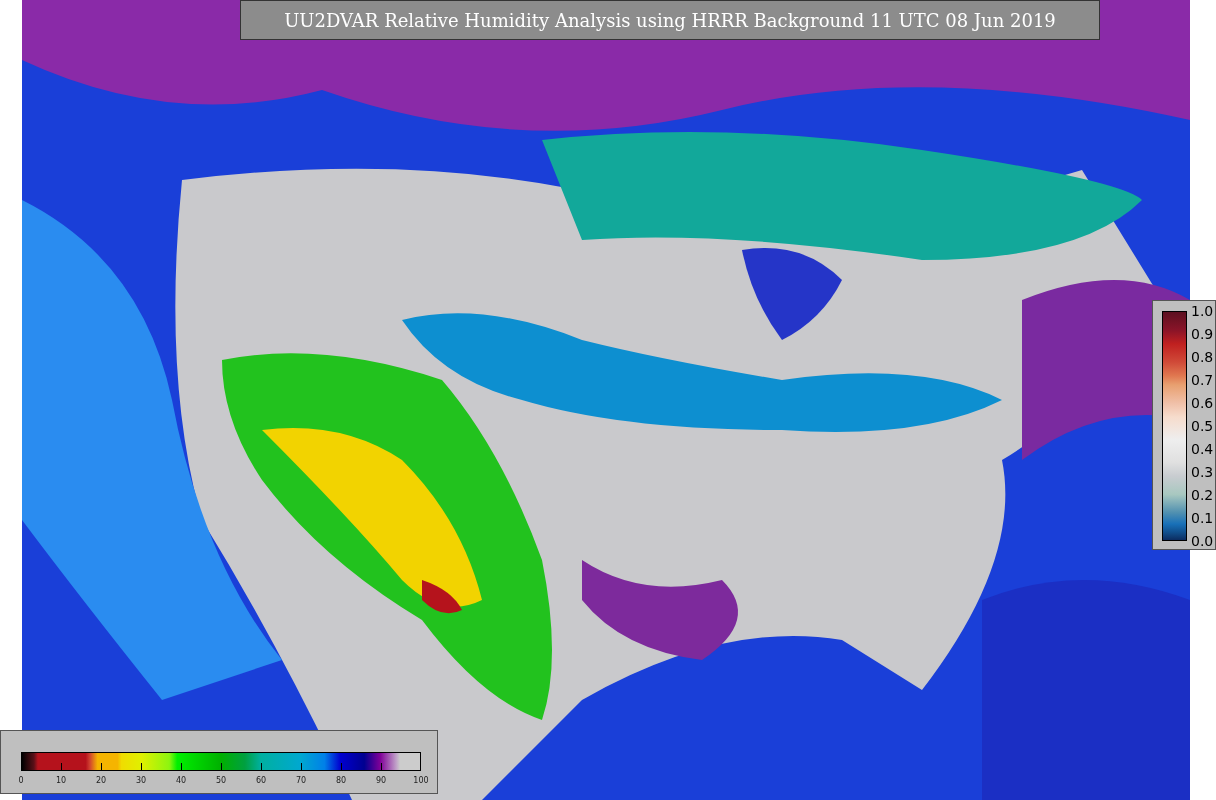 The height and width of the screenshot is (800, 1216). I want to click on tick-label: 1.0, so click(1202, 311).